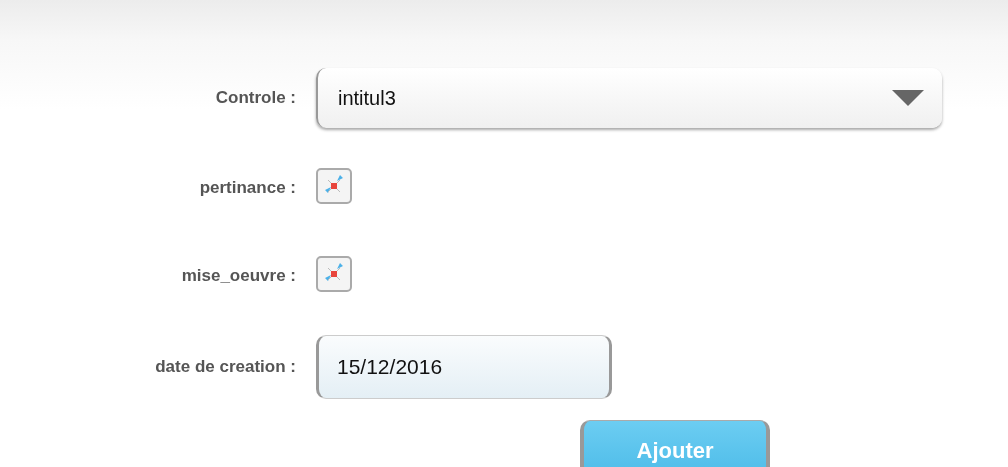 This screenshot has height=467, width=1008. What do you see at coordinates (908, 98) in the screenshot?
I see `caret-icon` at bounding box center [908, 98].